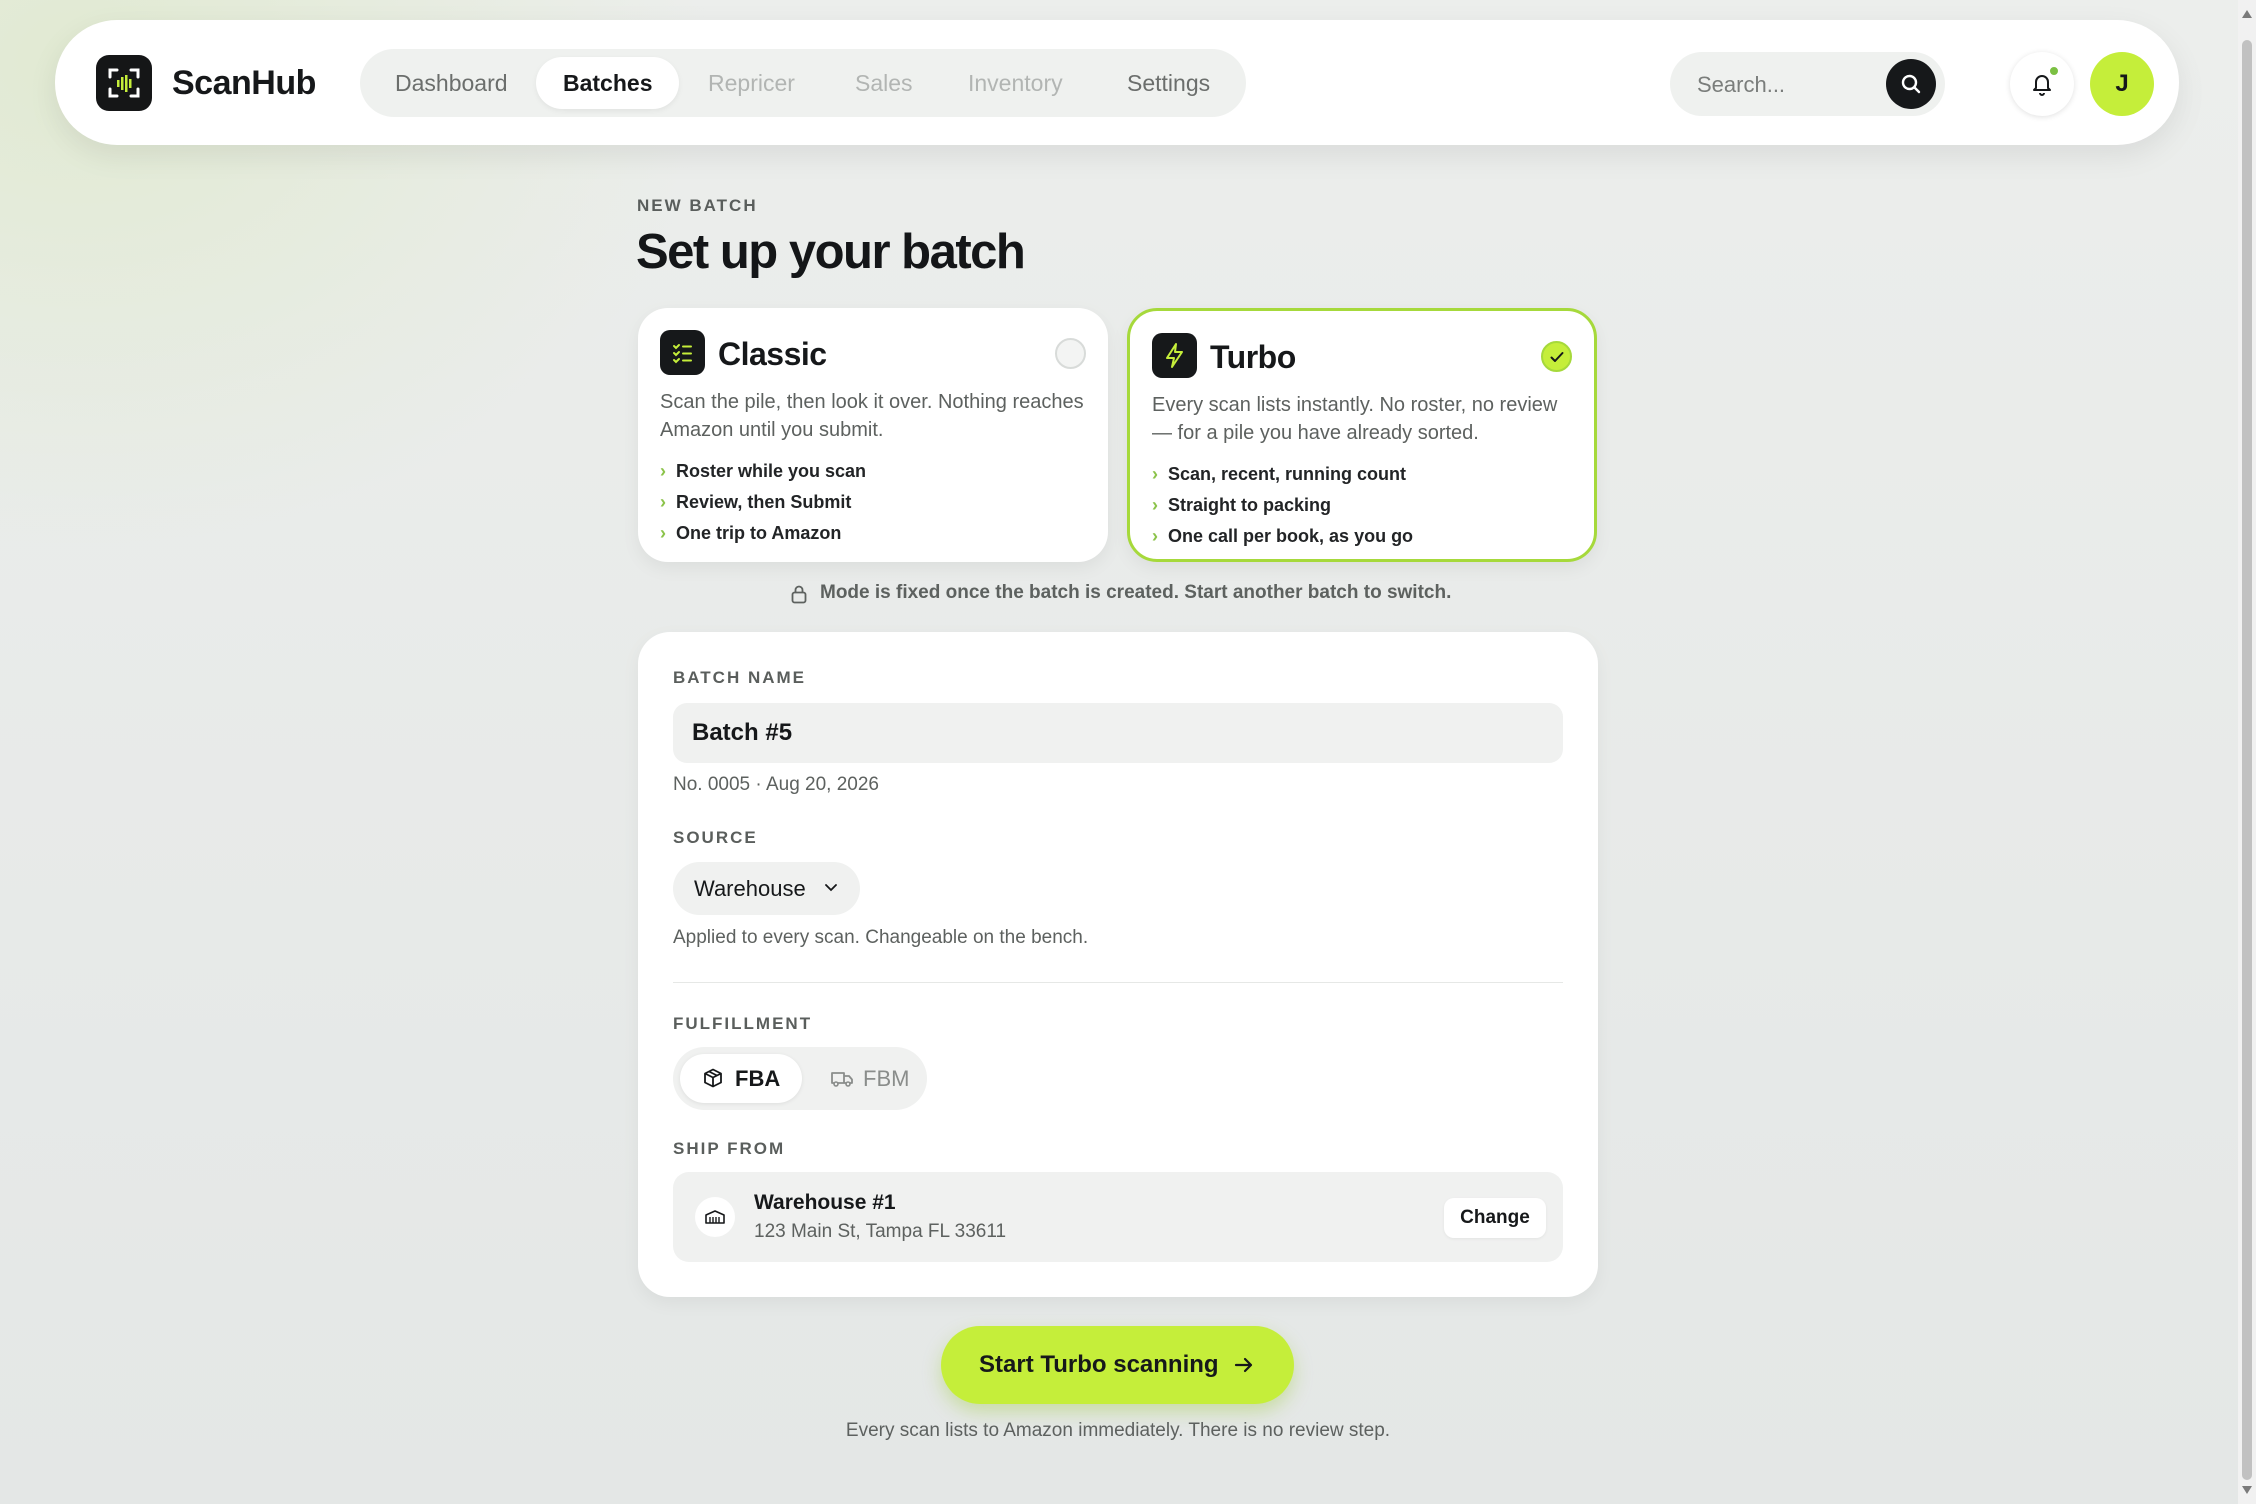 The height and width of the screenshot is (1504, 2256). I want to click on search-button, so click(1911, 84).